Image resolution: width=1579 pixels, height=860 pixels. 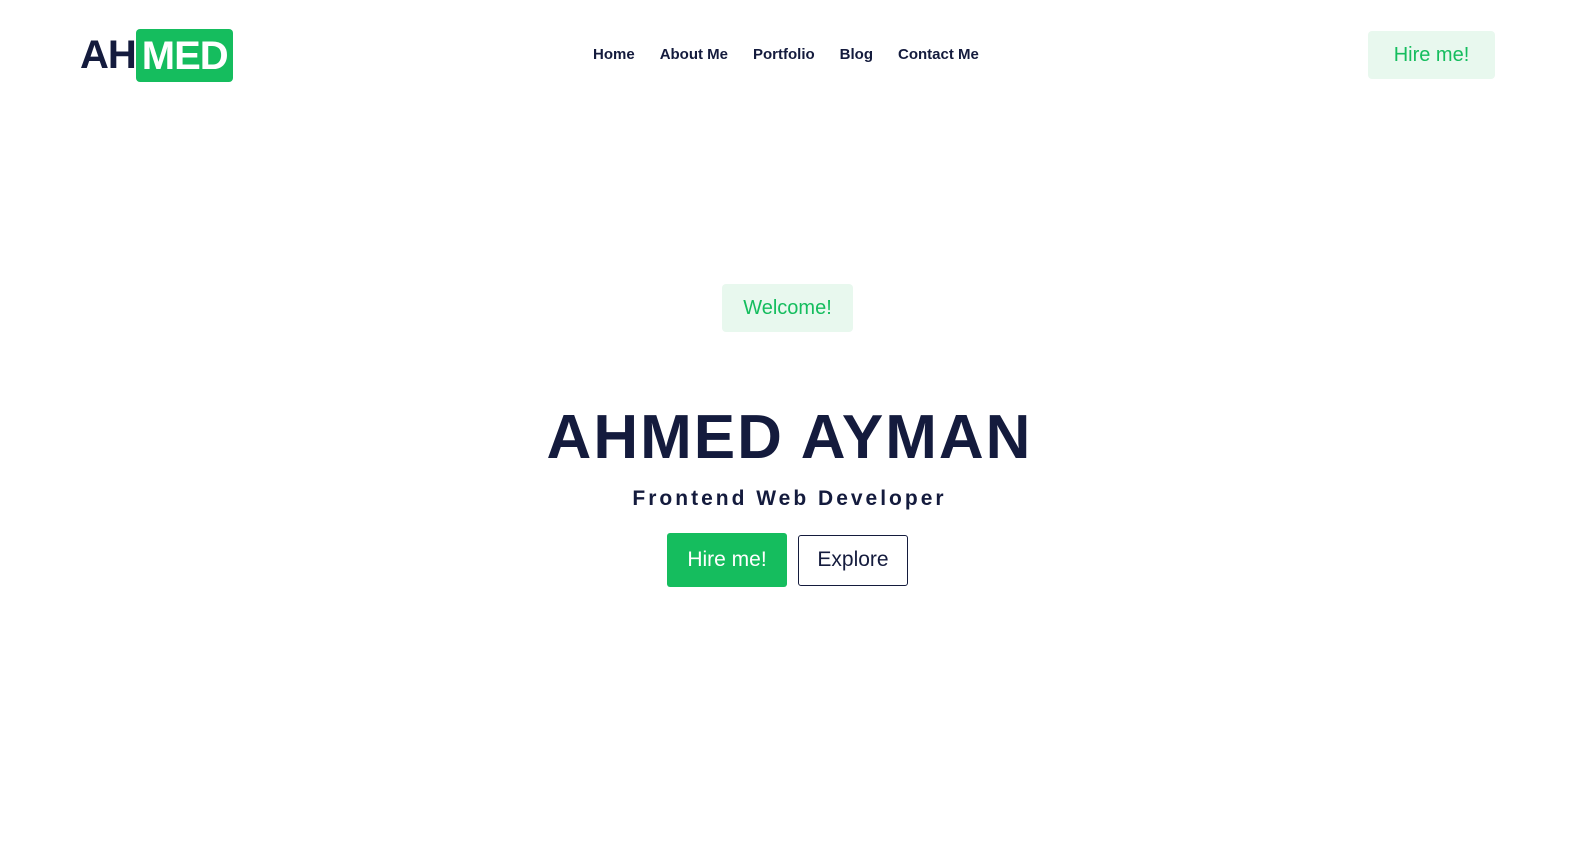 I want to click on hero-subtitle: Frontend Web Developer, so click(x=789, y=498).